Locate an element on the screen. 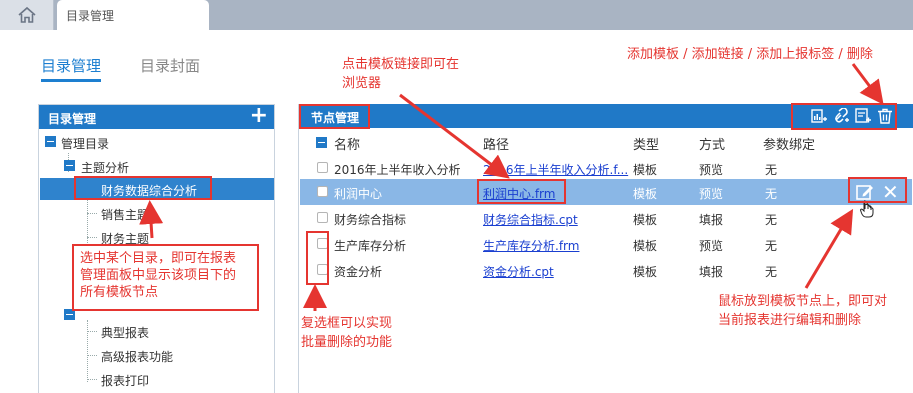  arrow-to-link is located at coordinates (454, 136).